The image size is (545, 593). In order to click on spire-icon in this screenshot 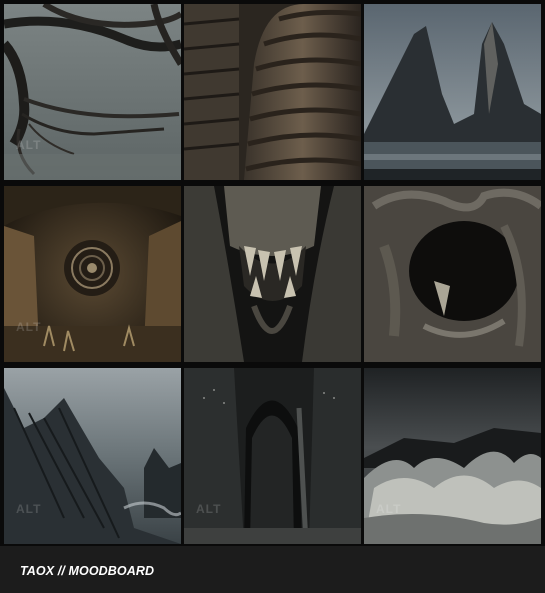, I will do `click(272, 92)`.